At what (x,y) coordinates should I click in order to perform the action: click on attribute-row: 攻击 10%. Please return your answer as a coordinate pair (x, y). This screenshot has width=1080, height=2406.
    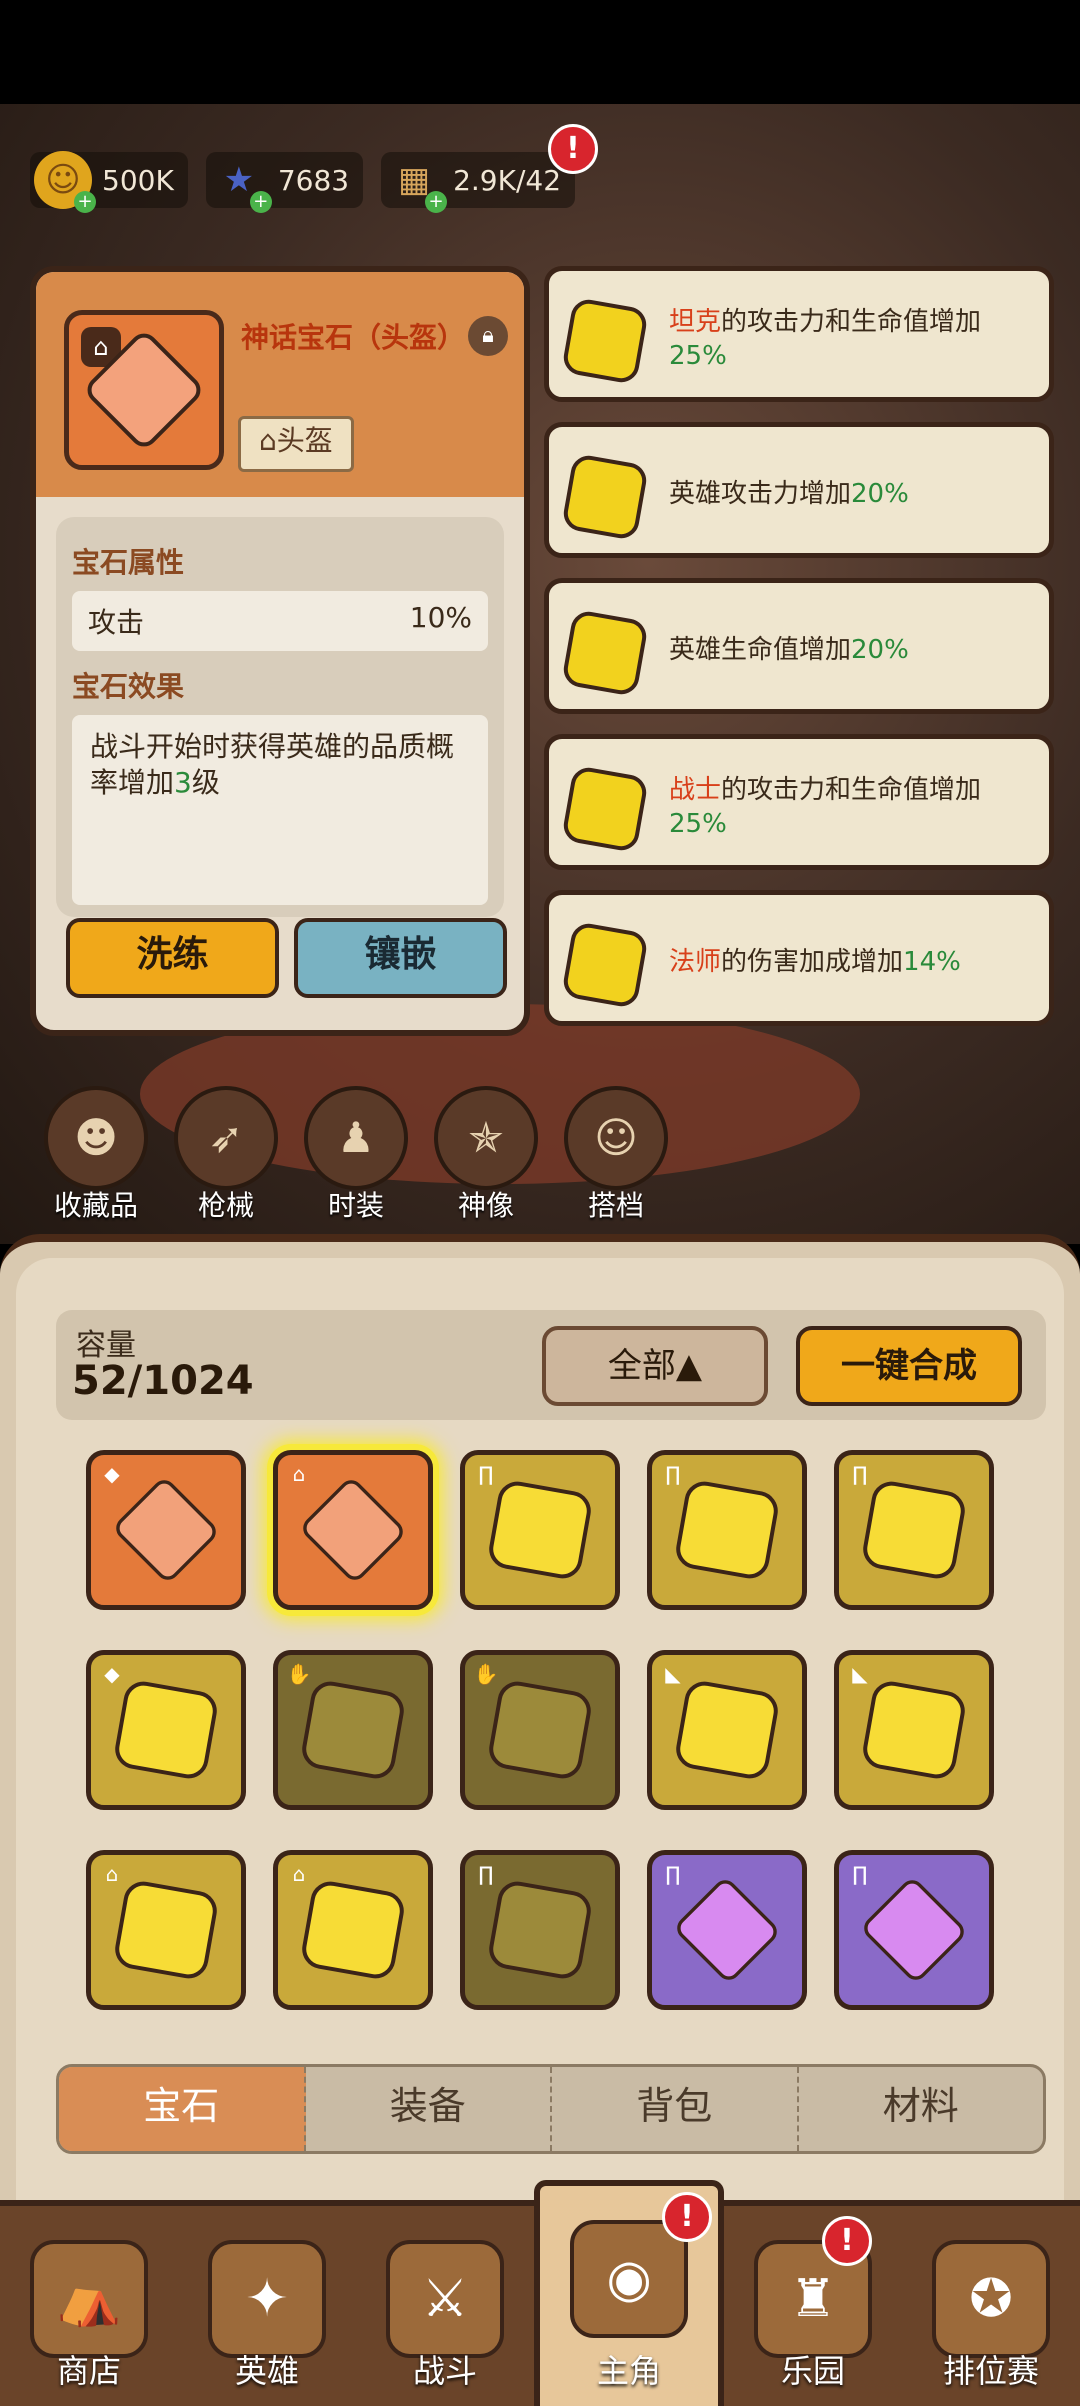
    Looking at the image, I should click on (280, 621).